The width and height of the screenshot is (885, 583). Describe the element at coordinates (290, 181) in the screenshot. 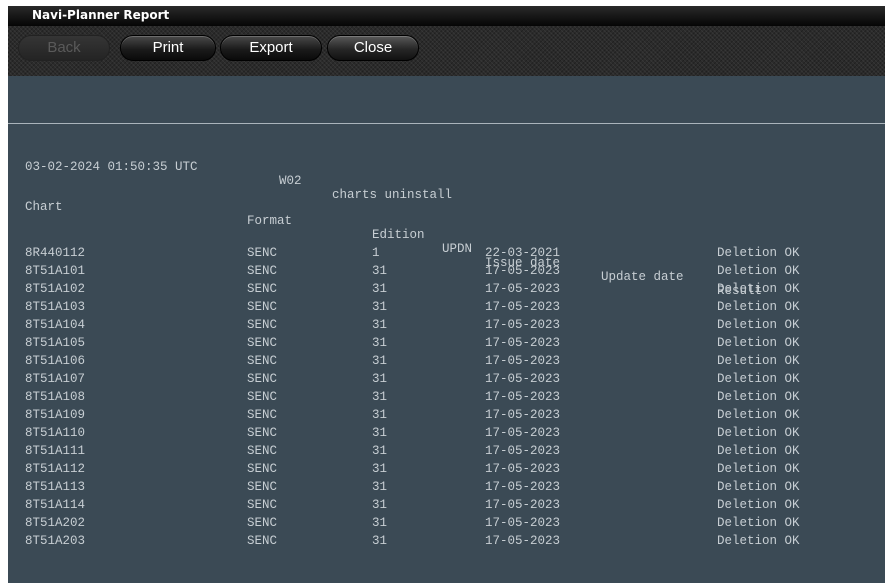

I see `session-workstation: W02` at that location.